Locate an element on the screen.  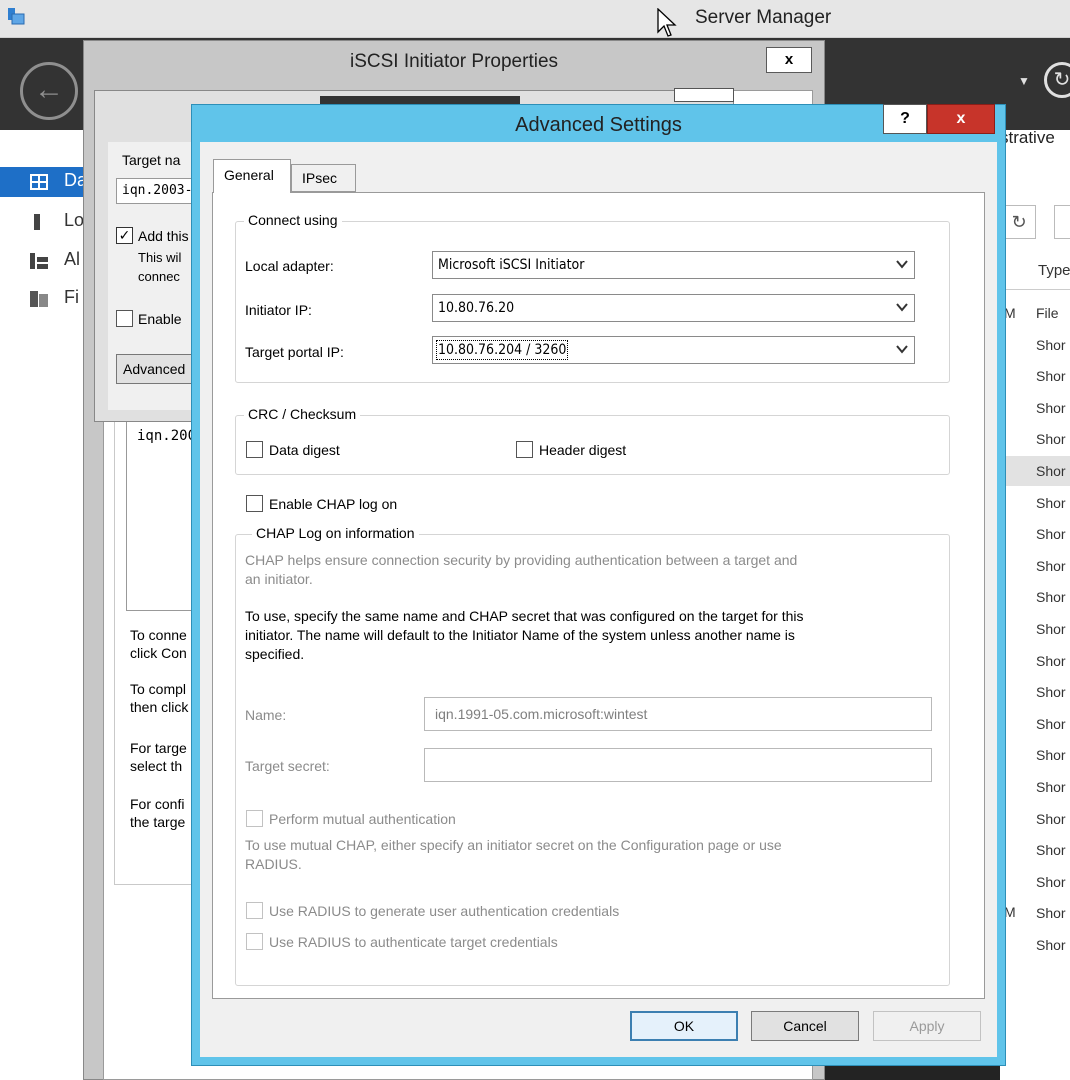
advanced-button: Advanced is located at coordinates (158, 369).